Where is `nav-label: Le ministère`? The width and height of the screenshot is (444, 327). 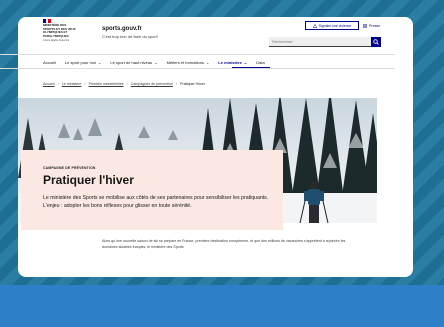 nav-label: Le ministère is located at coordinates (230, 62).